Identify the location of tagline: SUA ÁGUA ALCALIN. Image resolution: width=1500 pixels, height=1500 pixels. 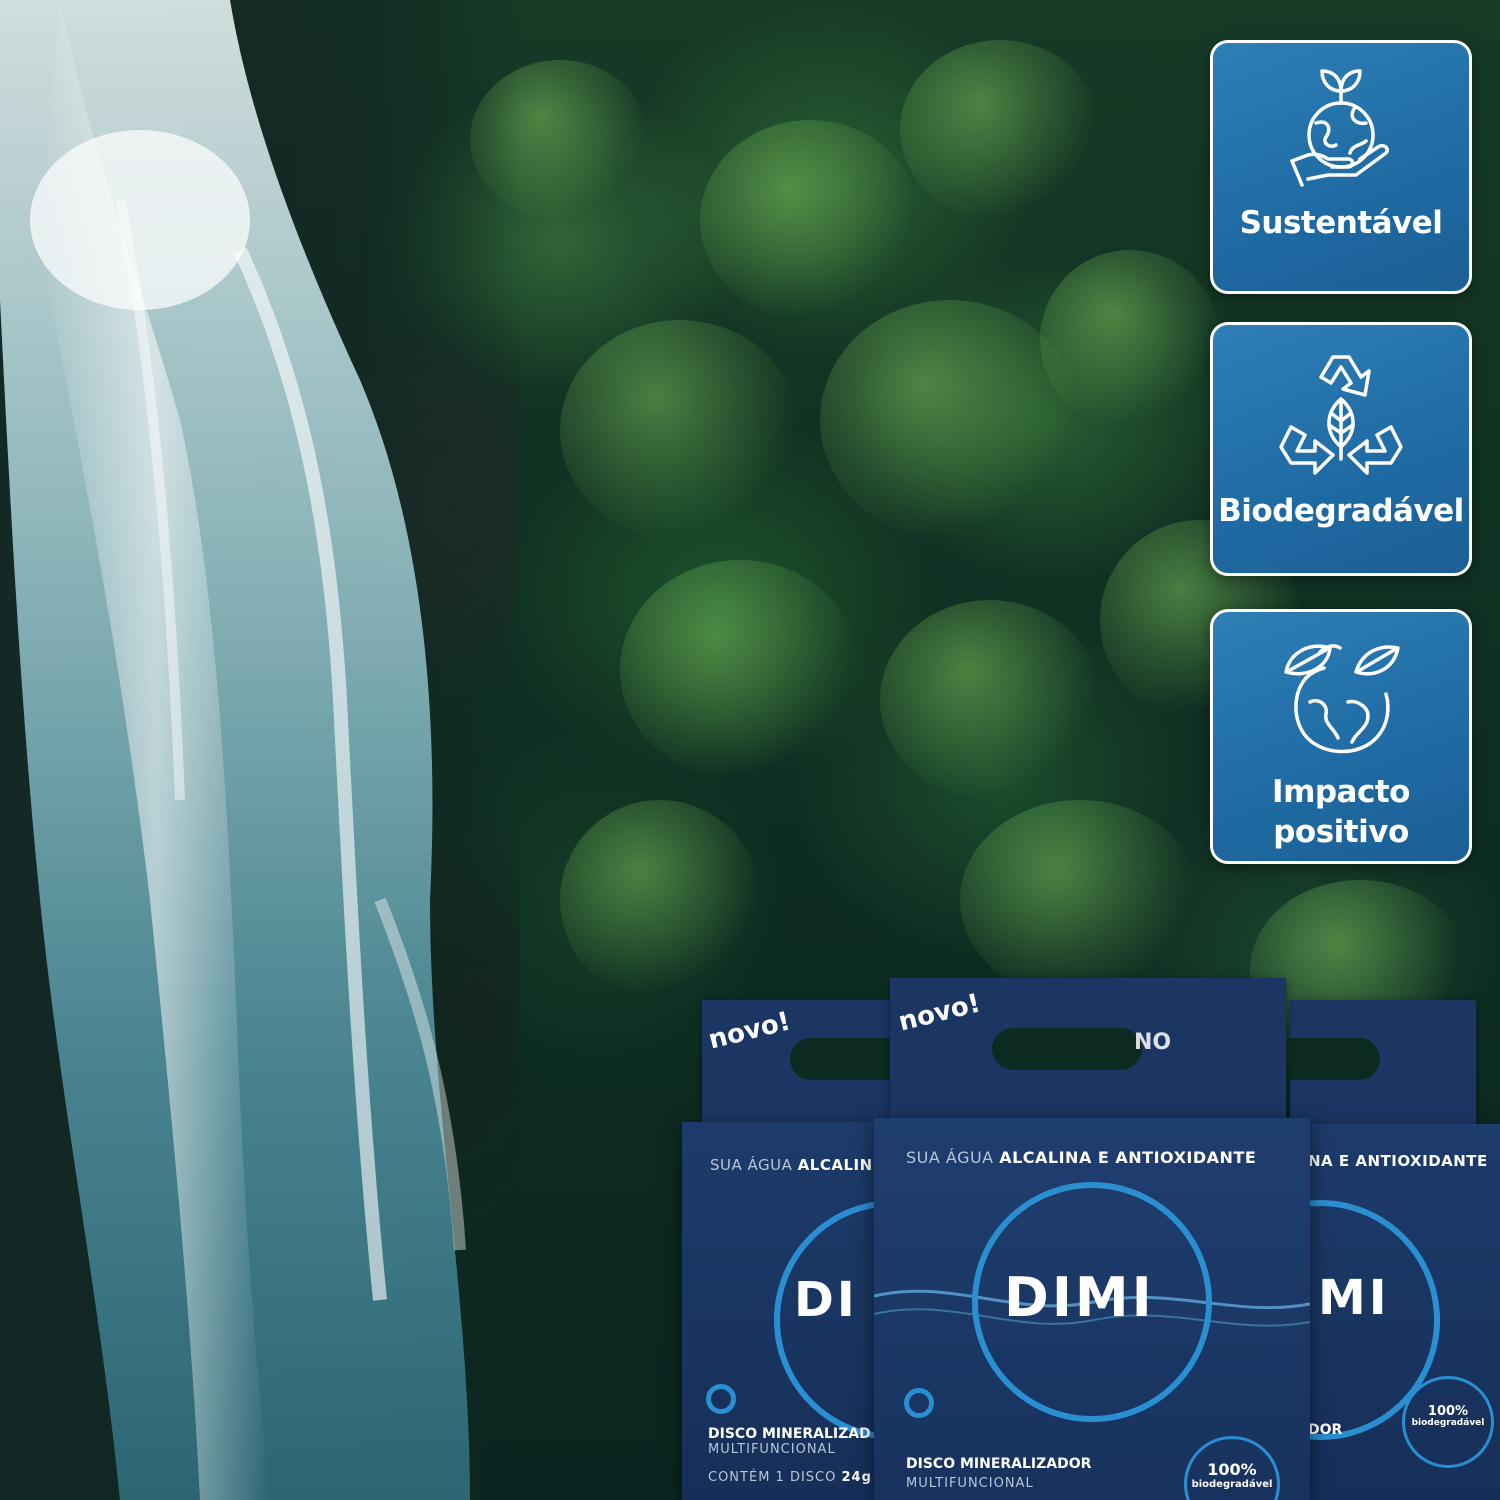
(791, 1165).